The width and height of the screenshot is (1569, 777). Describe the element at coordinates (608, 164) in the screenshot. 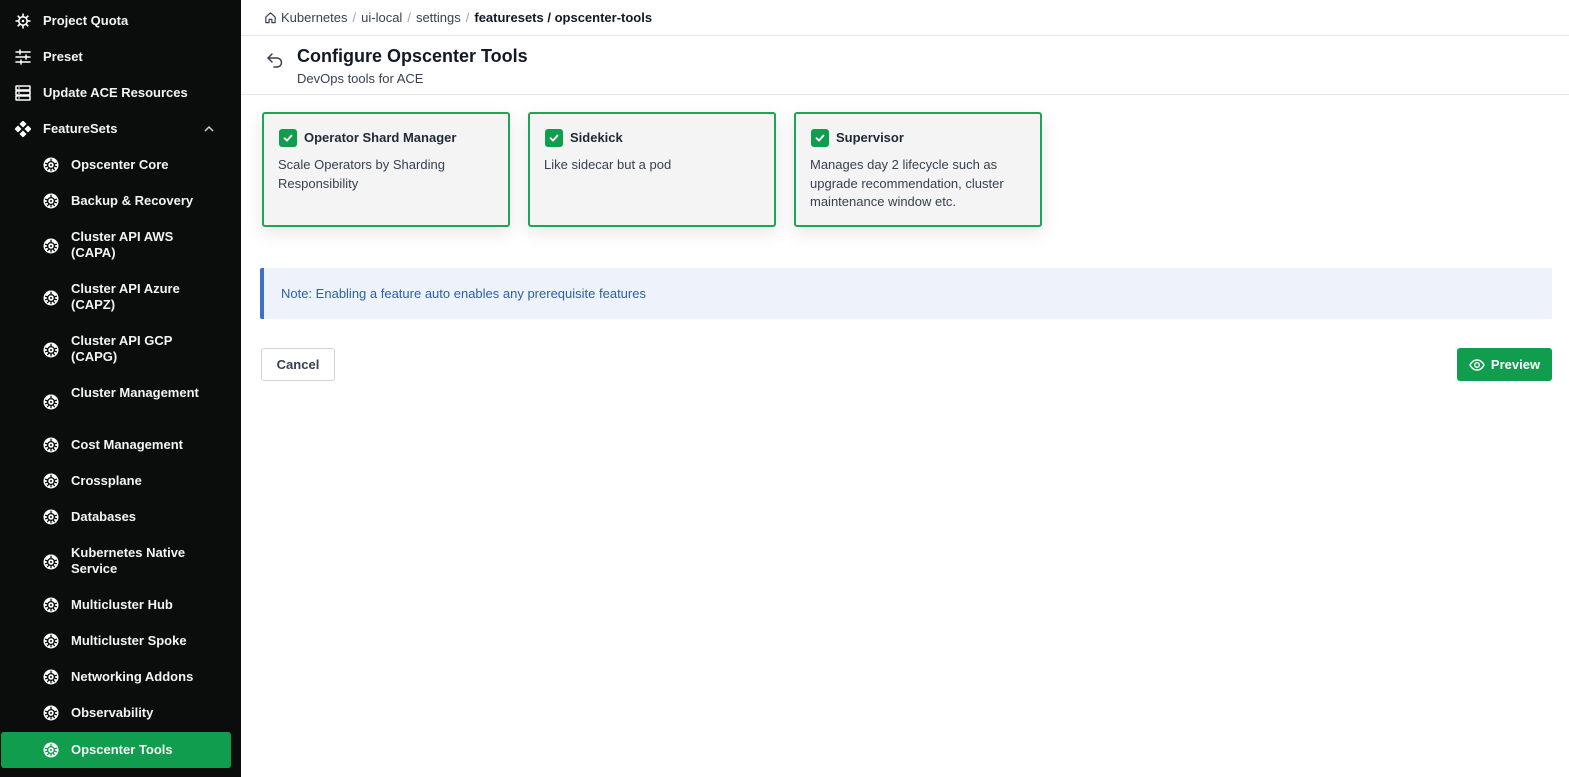

I see `feature-description: Like sidecar but a pod` at that location.